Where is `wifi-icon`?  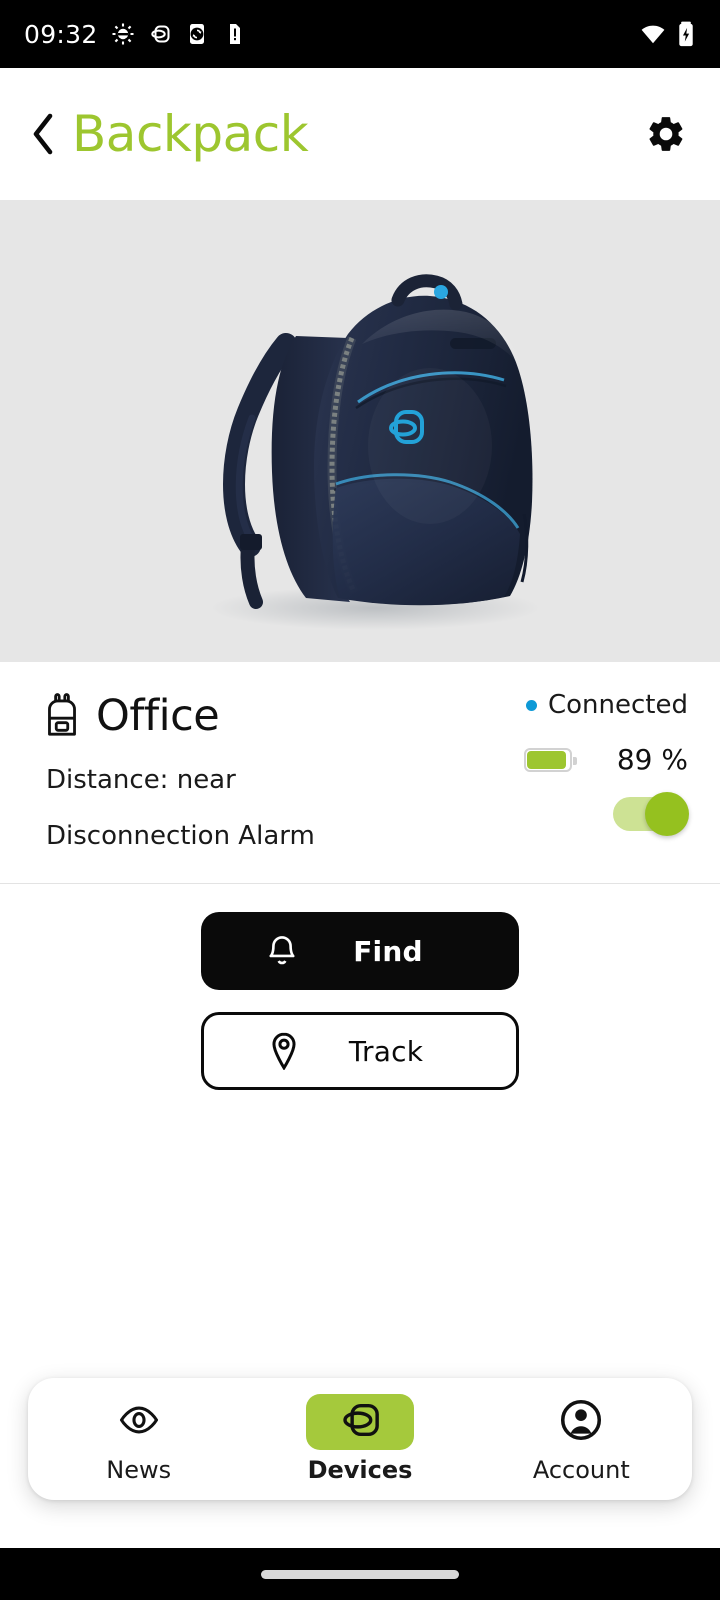
wifi-icon is located at coordinates (653, 34).